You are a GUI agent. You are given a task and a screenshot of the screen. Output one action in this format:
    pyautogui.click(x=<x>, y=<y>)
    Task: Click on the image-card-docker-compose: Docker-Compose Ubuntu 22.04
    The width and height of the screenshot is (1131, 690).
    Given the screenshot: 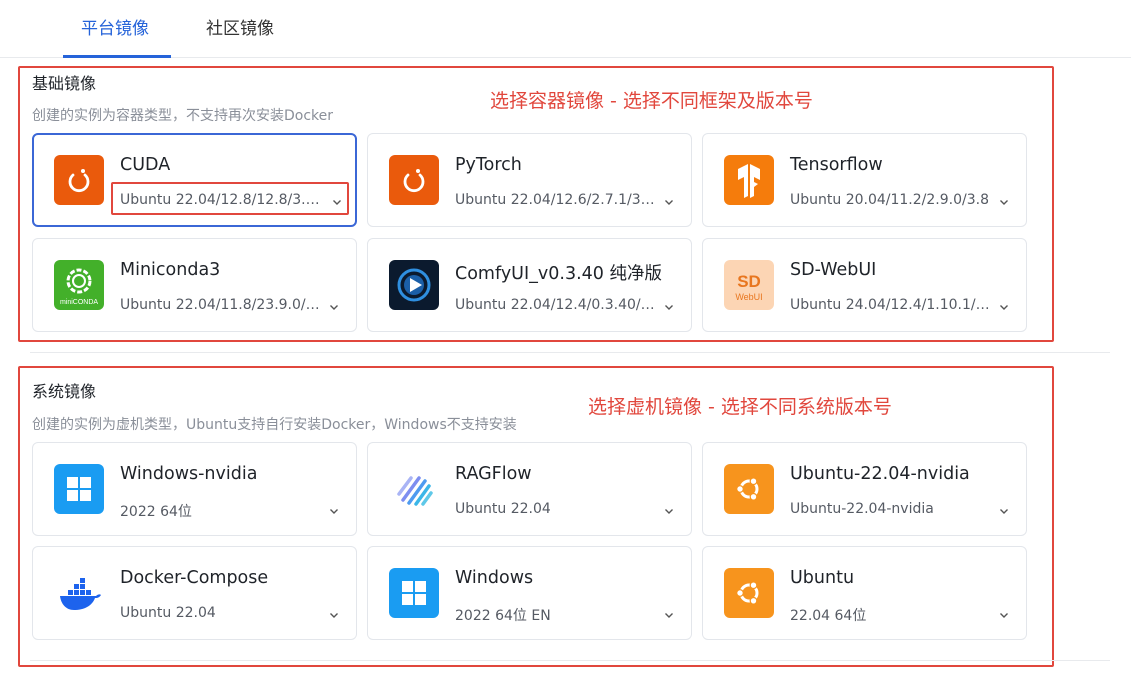 What is the action you would take?
    pyautogui.click(x=194, y=593)
    